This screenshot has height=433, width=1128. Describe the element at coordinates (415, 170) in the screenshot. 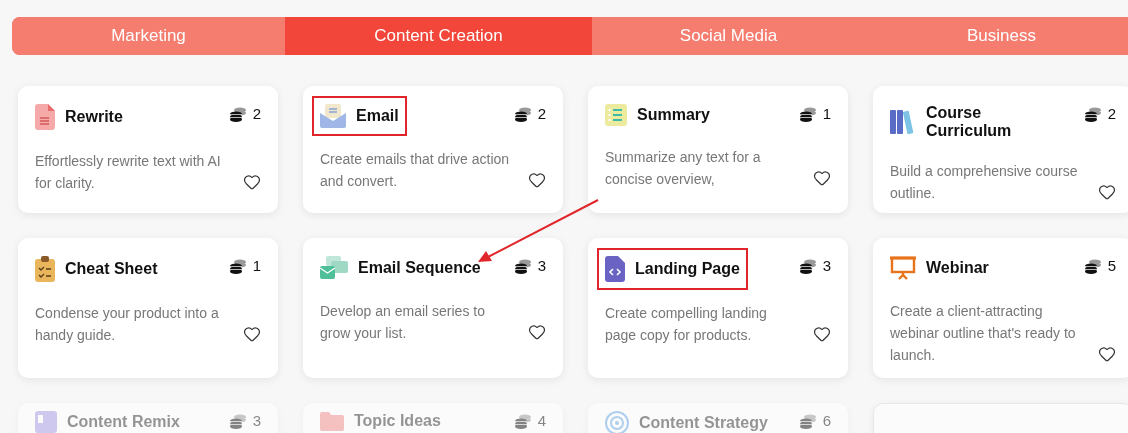

I see `card-description: Create emails that drive action and convert.` at that location.